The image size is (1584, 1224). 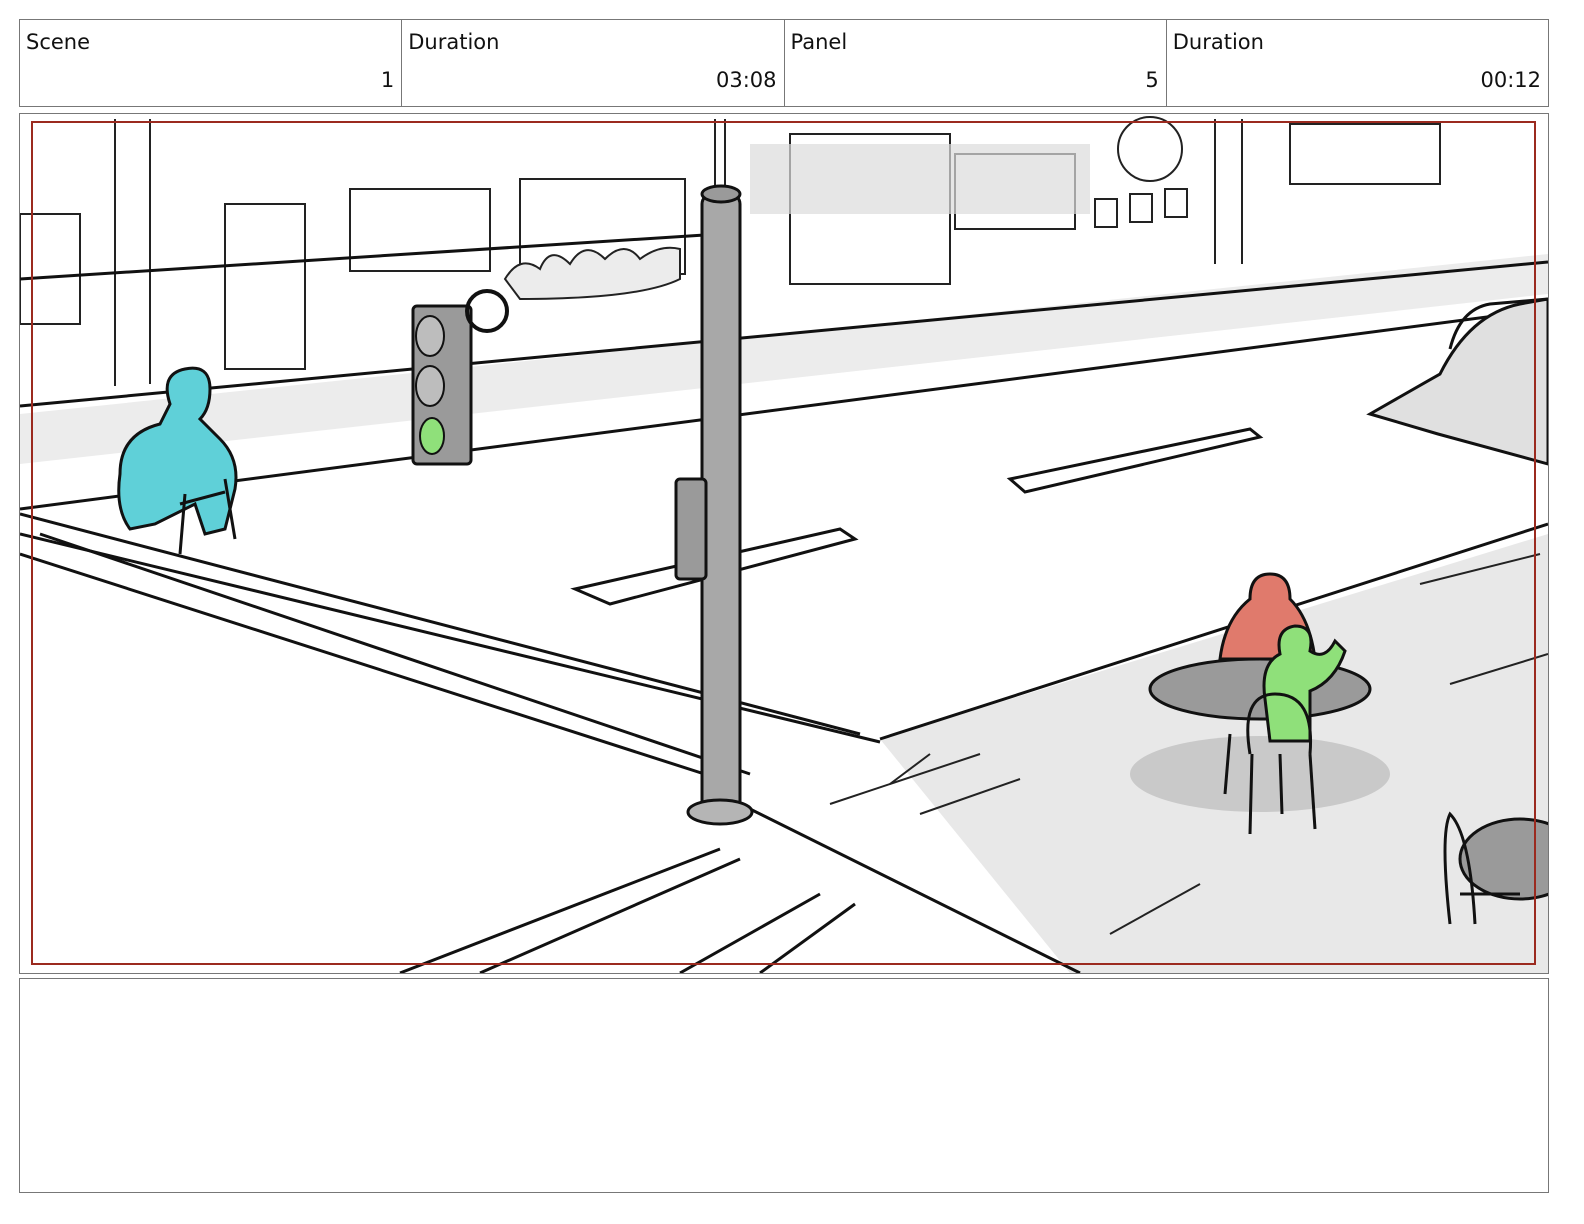 What do you see at coordinates (819, 42) in the screenshot?
I see `panel-label: Panel` at bounding box center [819, 42].